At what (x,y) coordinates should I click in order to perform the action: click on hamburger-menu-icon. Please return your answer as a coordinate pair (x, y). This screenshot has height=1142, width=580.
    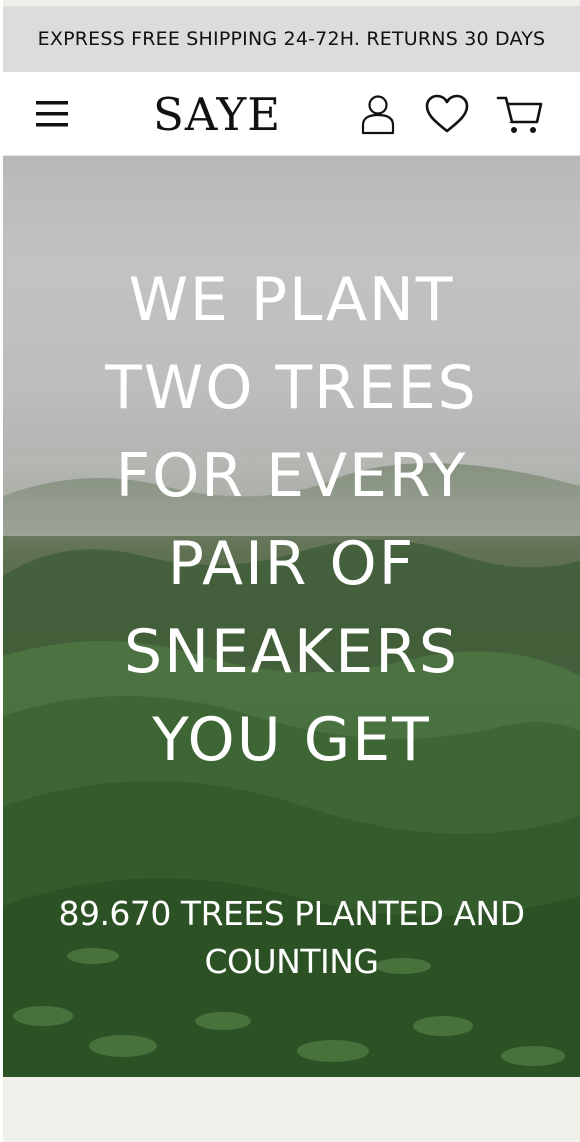
    Looking at the image, I should click on (52, 114).